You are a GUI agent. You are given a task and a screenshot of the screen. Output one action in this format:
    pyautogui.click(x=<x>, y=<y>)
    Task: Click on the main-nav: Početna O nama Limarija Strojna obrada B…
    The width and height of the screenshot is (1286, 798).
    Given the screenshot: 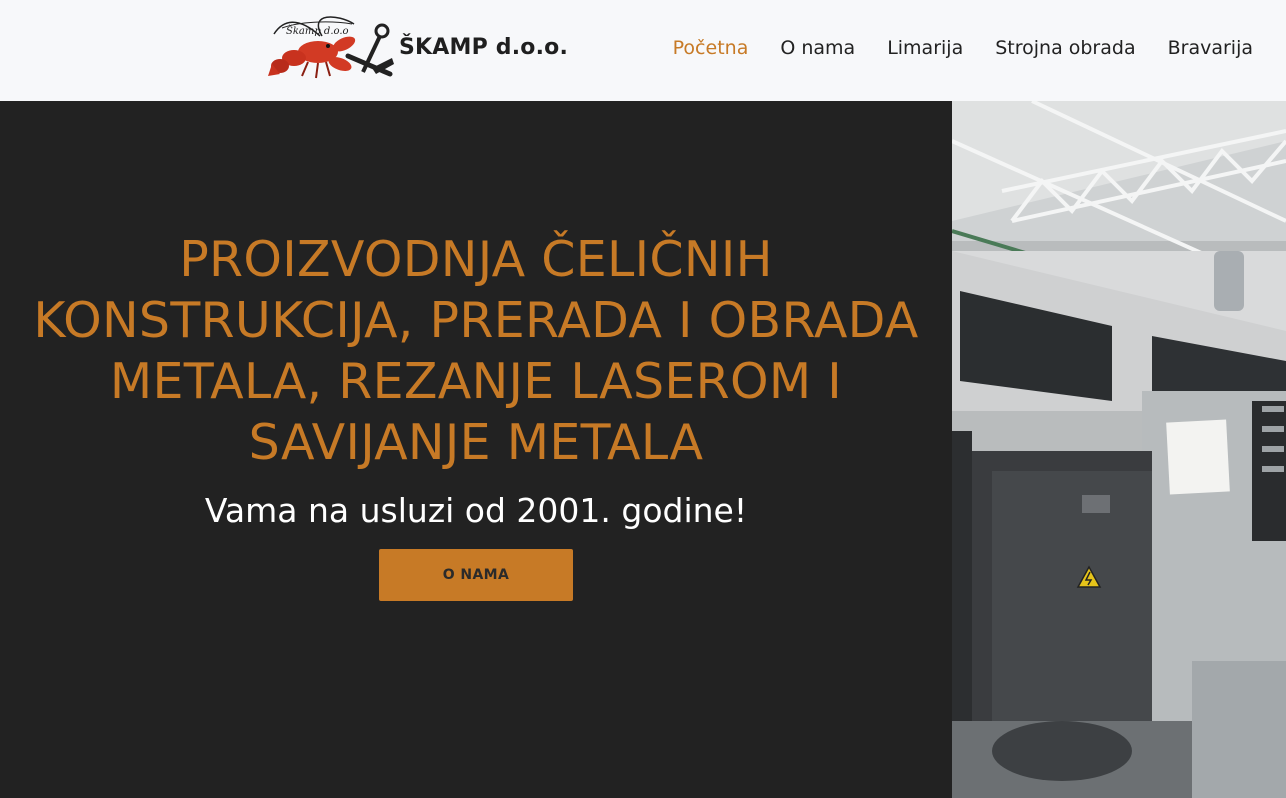 What is the action you would take?
    pyautogui.click(x=947, y=48)
    